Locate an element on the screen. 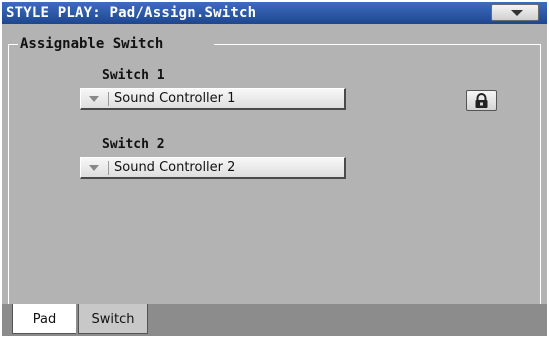  lock-button is located at coordinates (481, 100).